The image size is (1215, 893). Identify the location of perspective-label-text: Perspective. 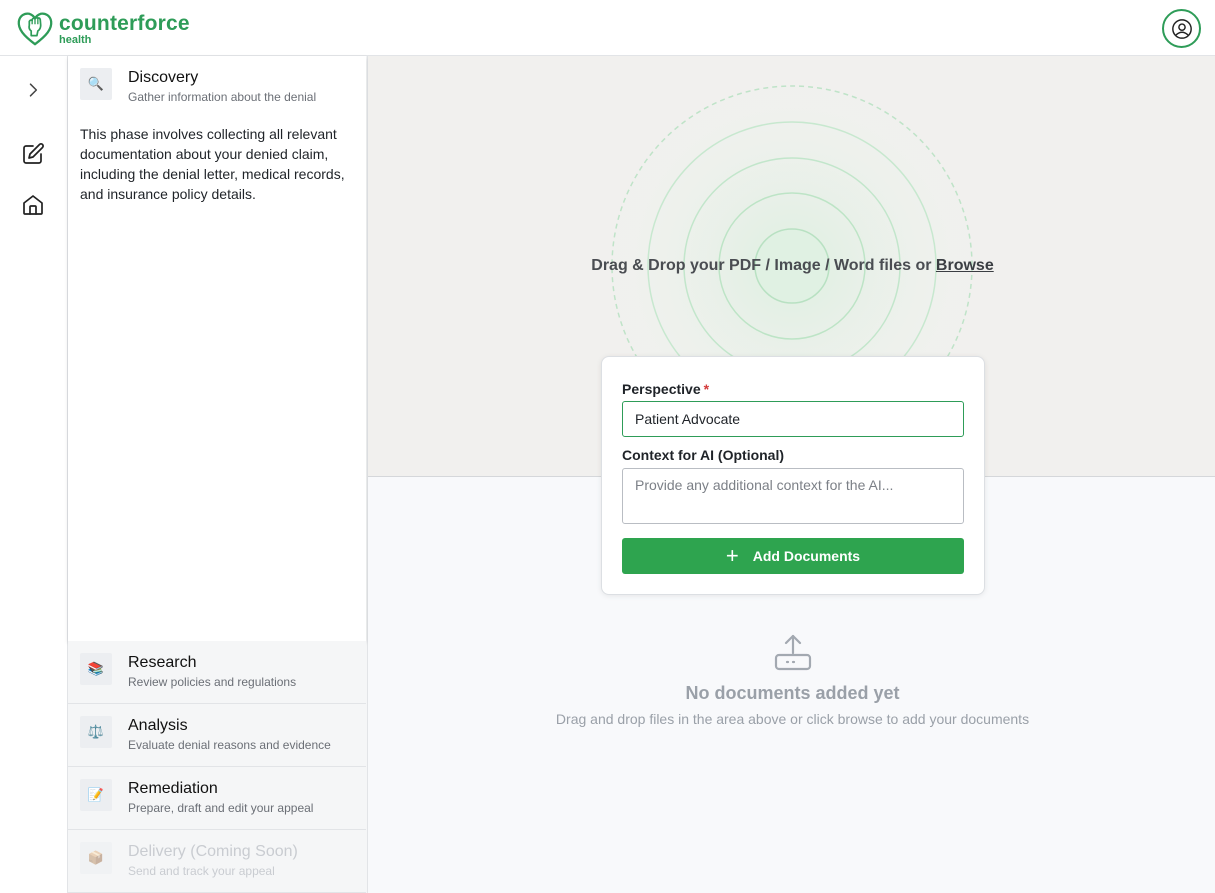
(661, 389).